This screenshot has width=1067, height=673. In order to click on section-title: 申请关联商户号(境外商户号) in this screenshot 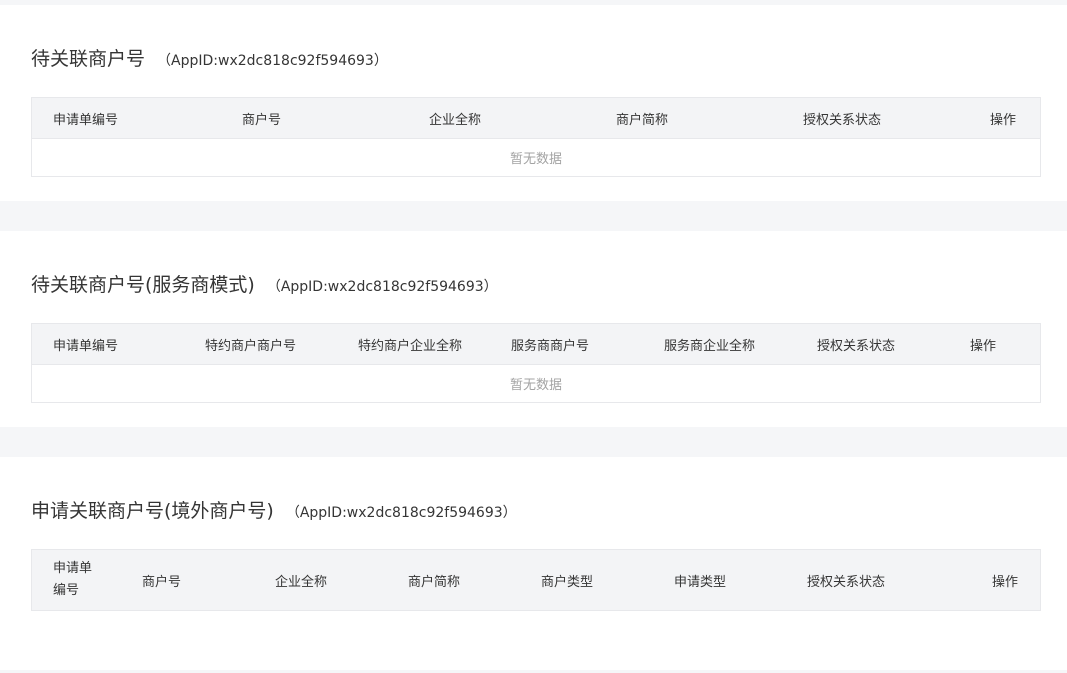, I will do `click(152, 511)`.